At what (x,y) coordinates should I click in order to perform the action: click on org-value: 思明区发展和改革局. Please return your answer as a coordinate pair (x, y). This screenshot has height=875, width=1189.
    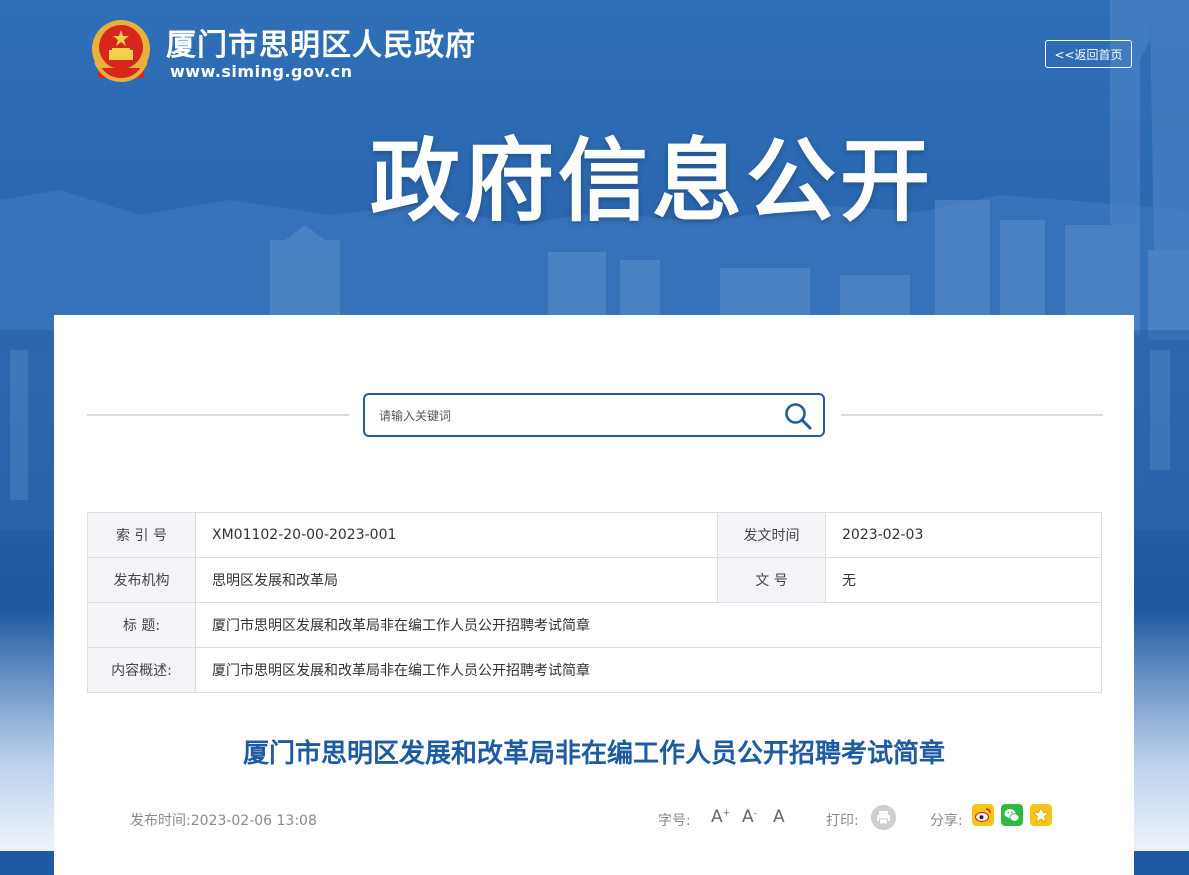
    Looking at the image, I should click on (456, 580).